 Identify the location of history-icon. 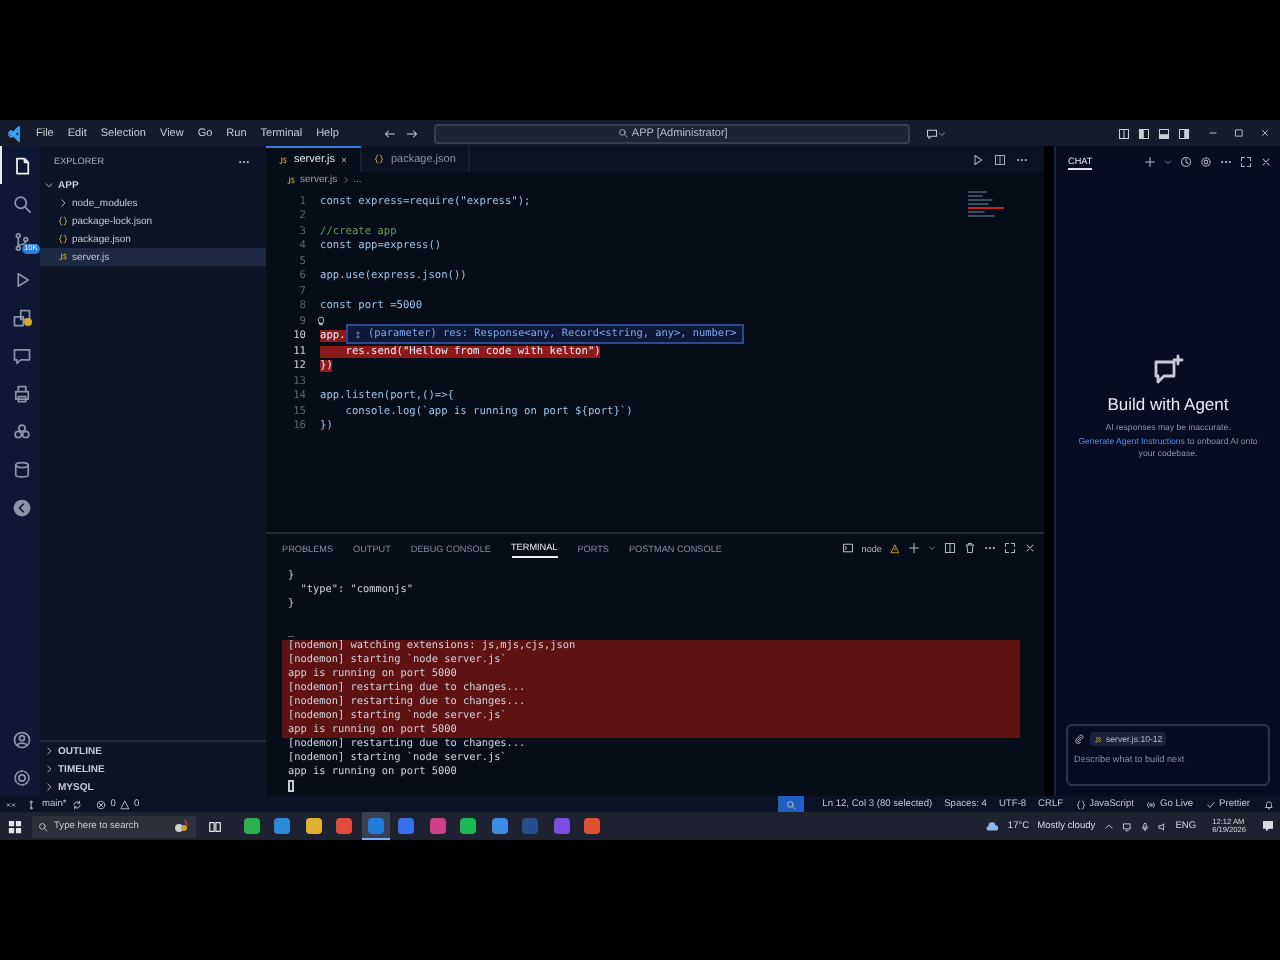
(1186, 162).